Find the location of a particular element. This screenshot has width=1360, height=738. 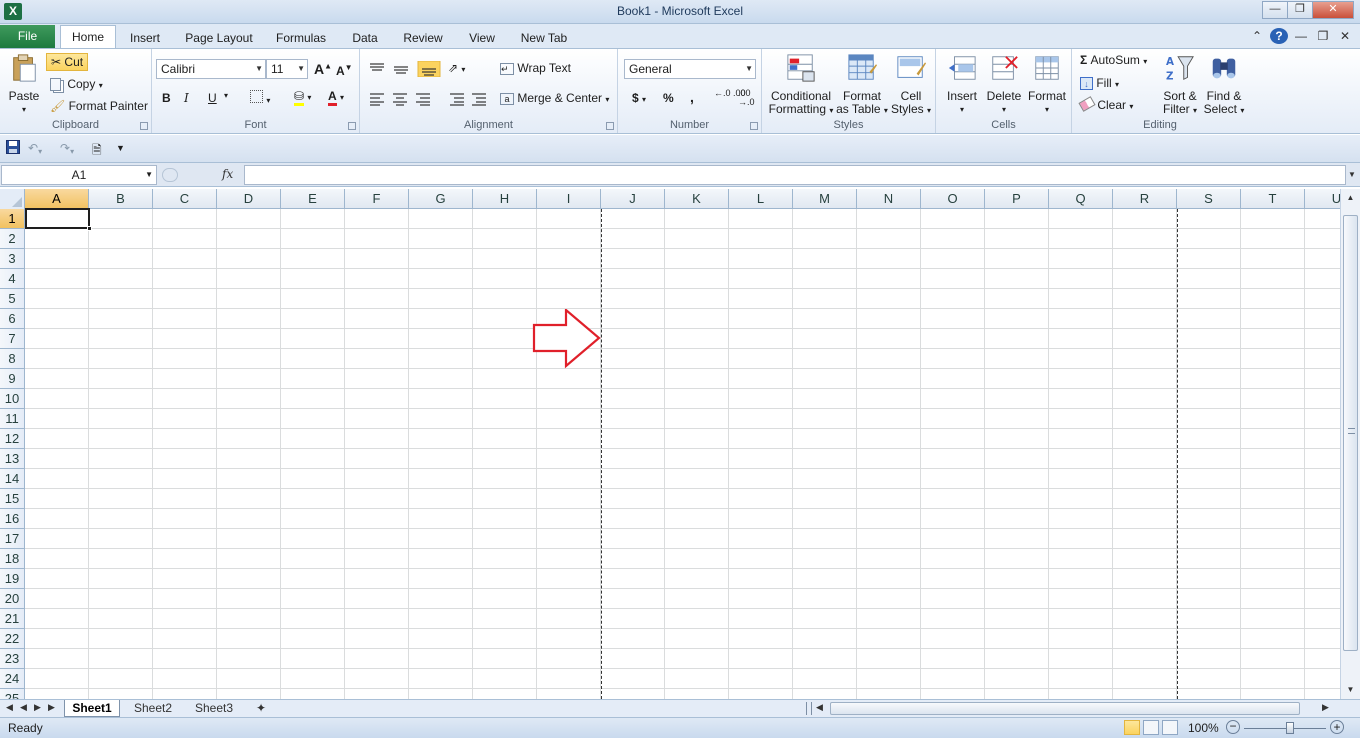

clear-button: Clear ▾ is located at coordinates (1105, 104).